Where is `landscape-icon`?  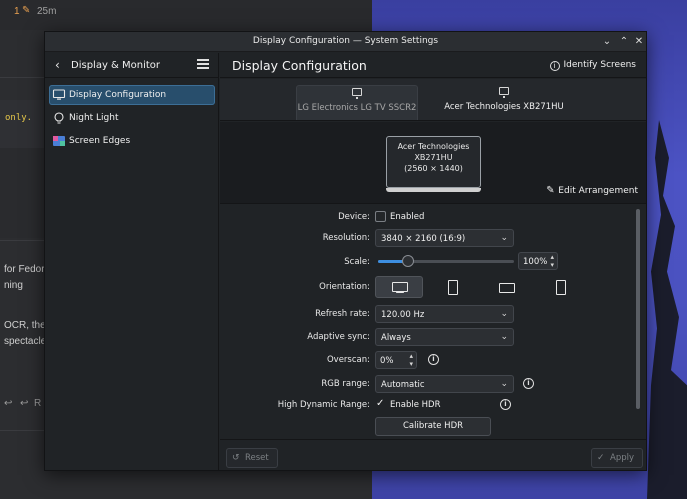
landscape-icon is located at coordinates (400, 287).